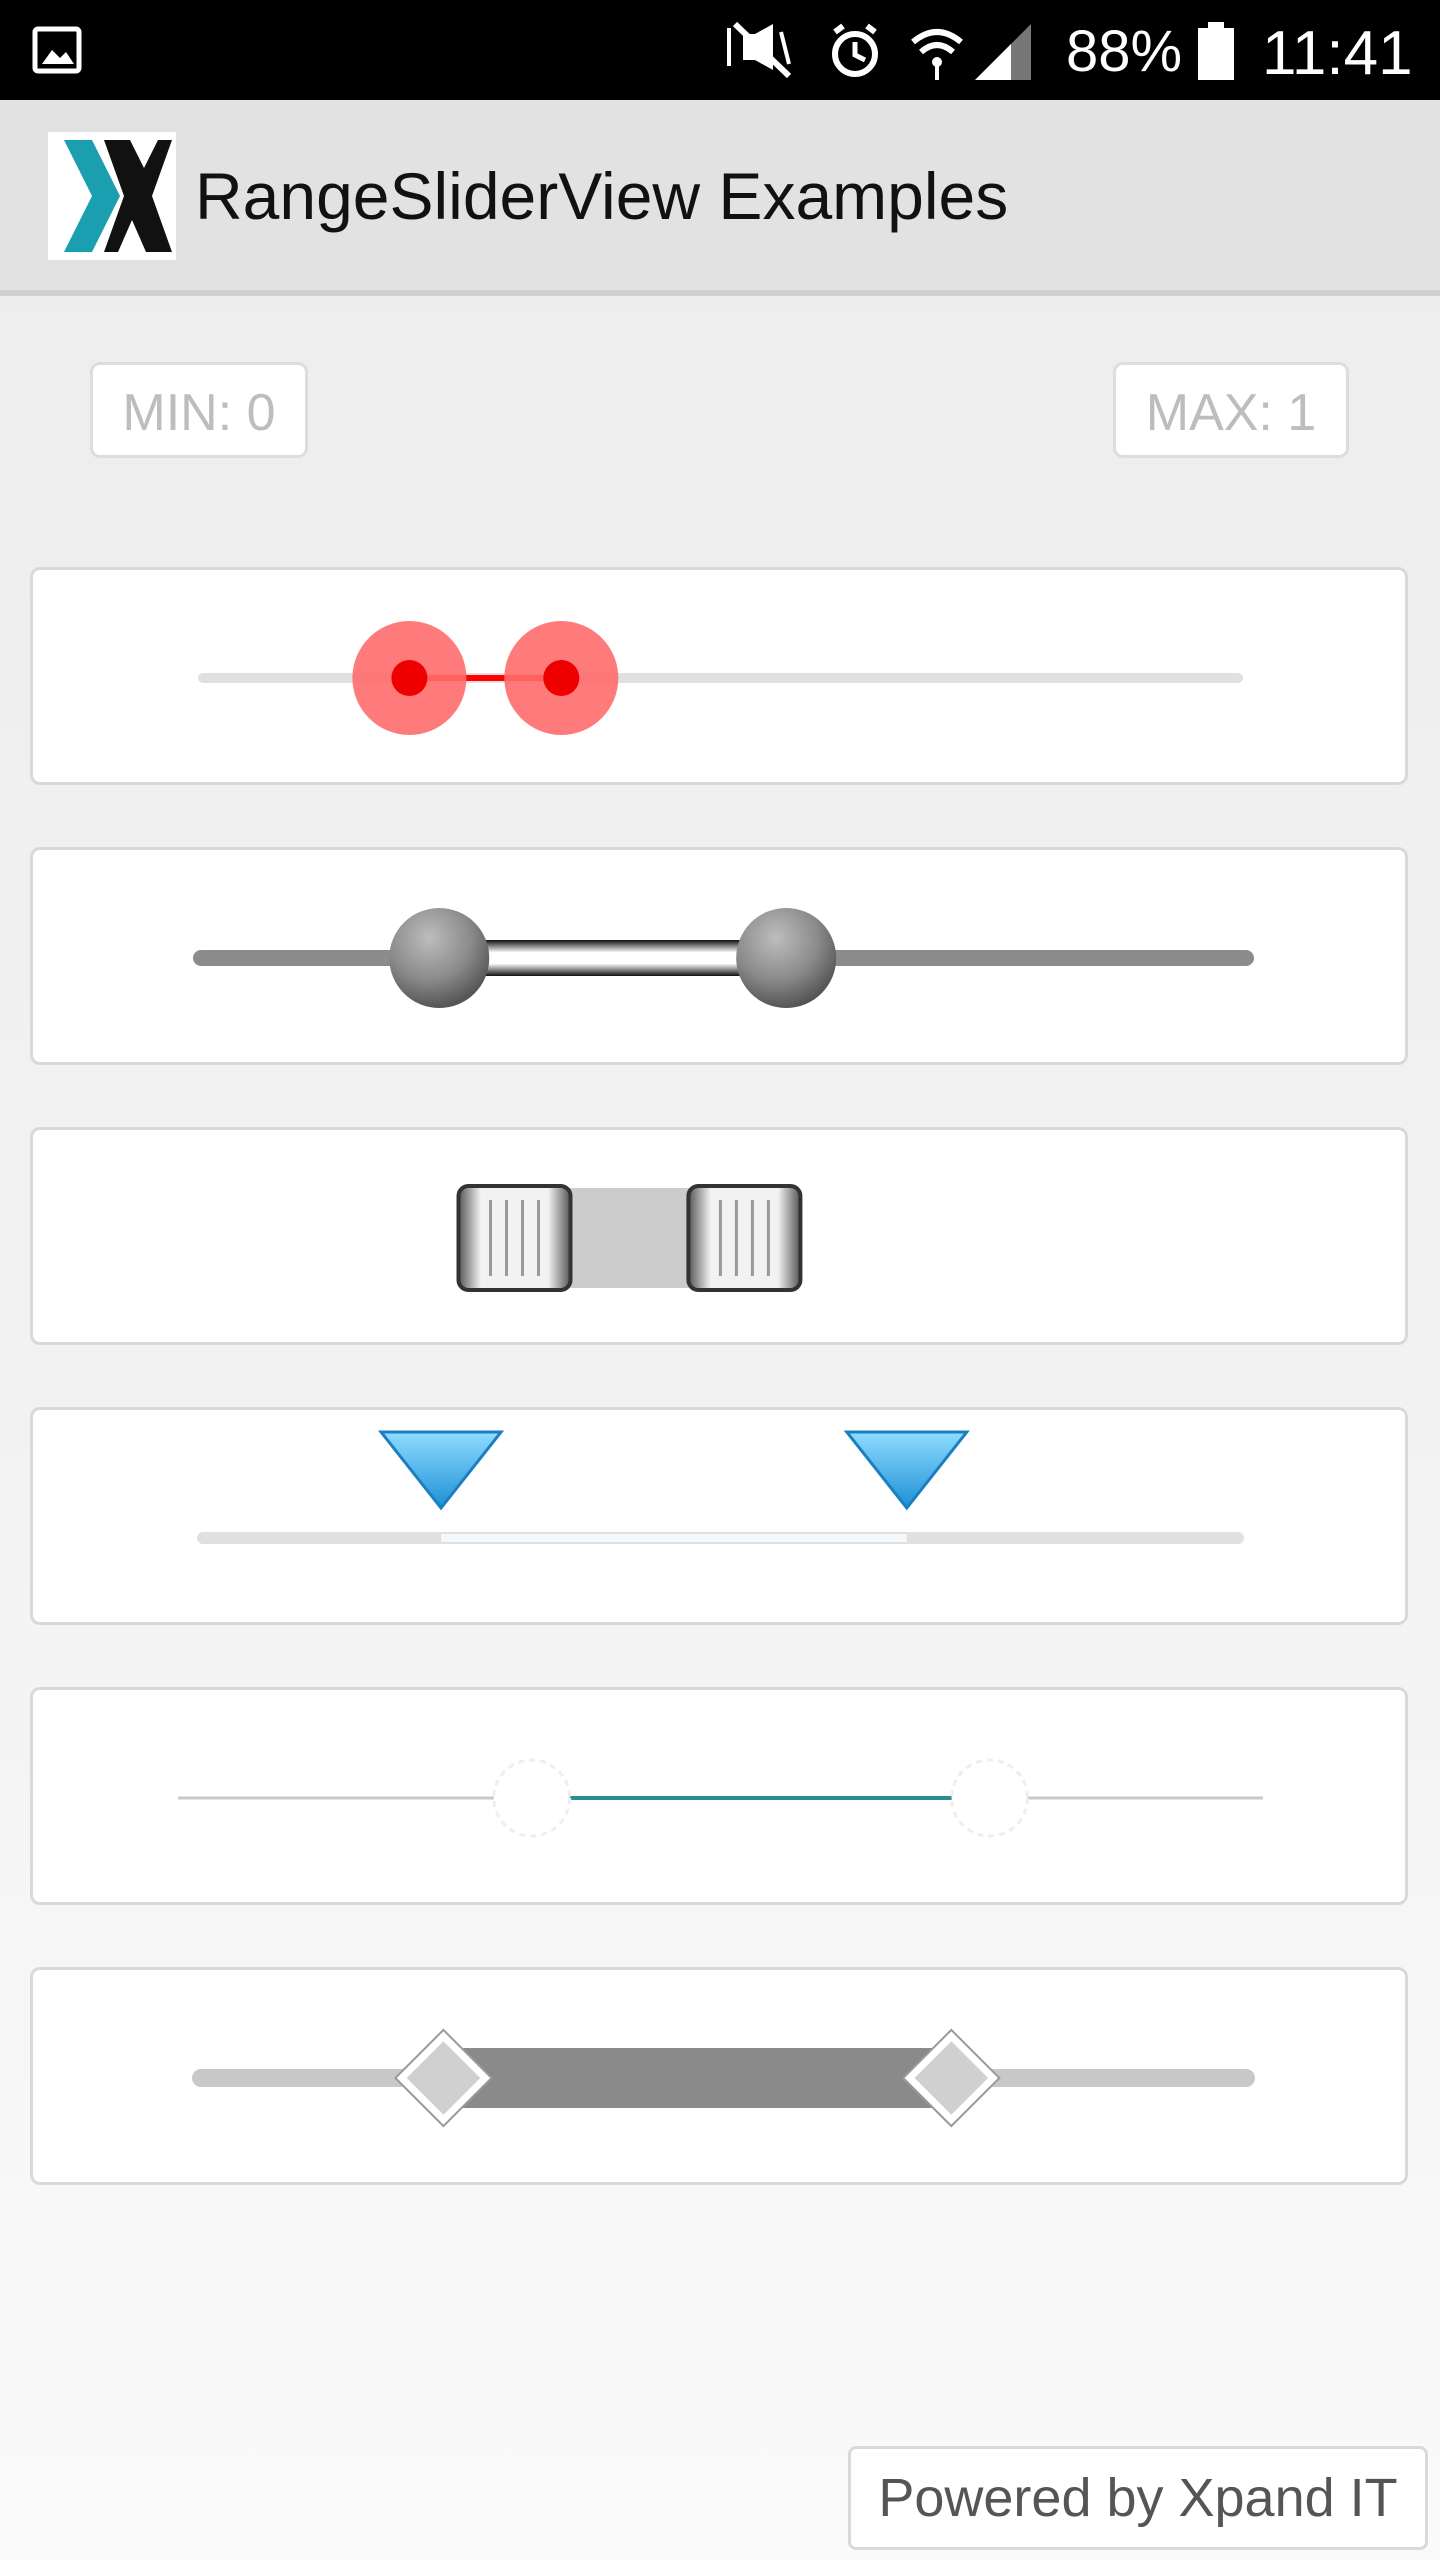  I want to click on wifi-icon, so click(937, 54).